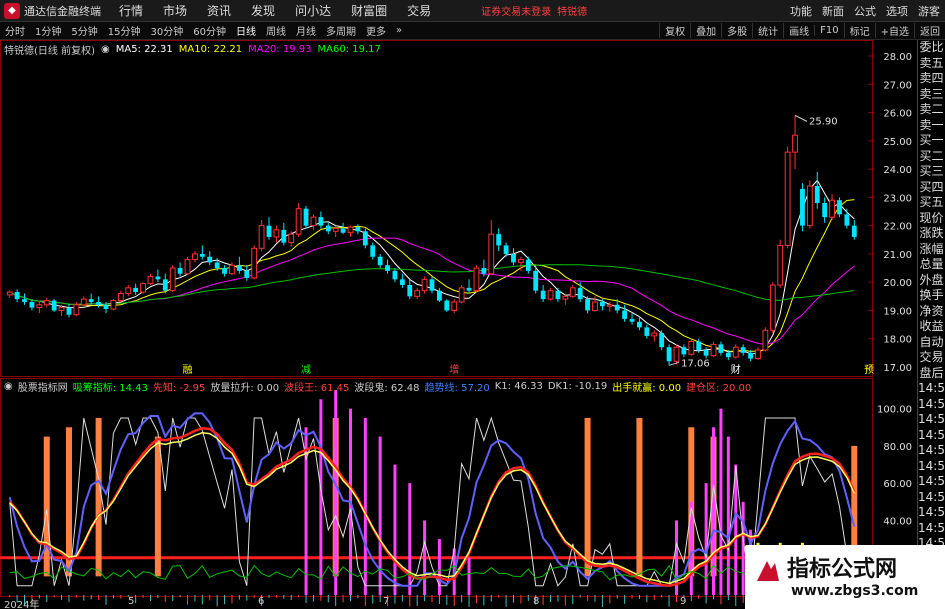 This screenshot has width=945, height=609. Describe the element at coordinates (931, 296) in the screenshot. I see `quote-label-16: 换手` at that location.